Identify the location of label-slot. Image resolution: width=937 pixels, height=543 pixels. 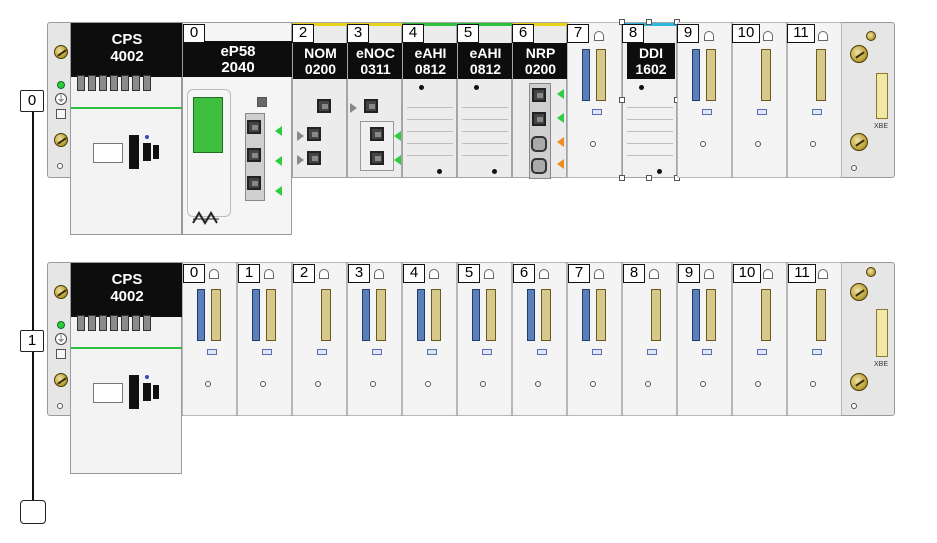
(762, 112).